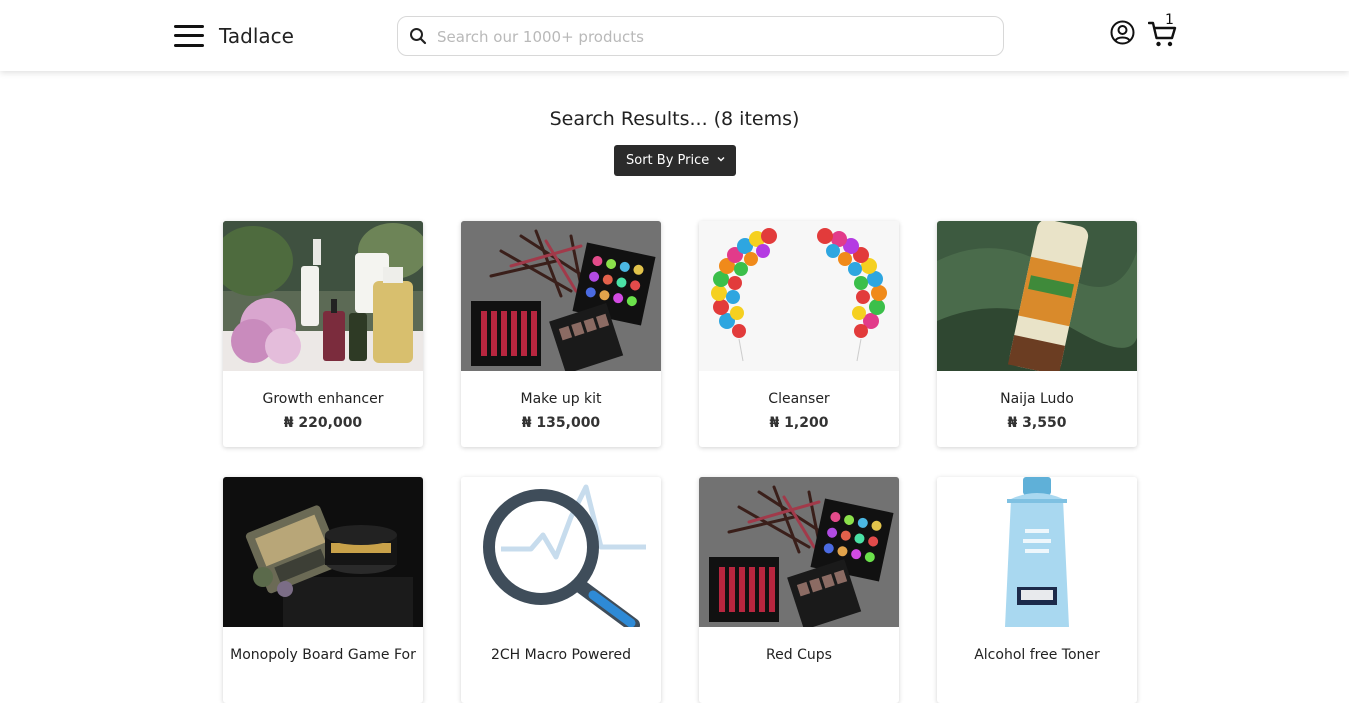 This screenshot has height=703, width=1349. I want to click on product-card: Cleanser ₦ 1,200, so click(799, 334).